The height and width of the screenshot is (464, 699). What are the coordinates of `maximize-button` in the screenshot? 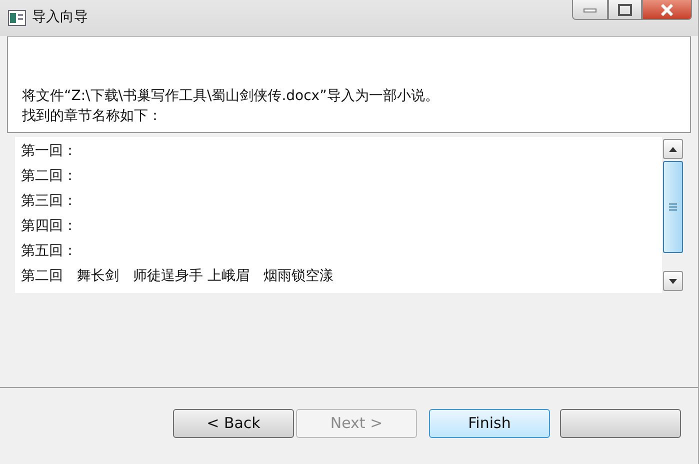 It's located at (625, 10).